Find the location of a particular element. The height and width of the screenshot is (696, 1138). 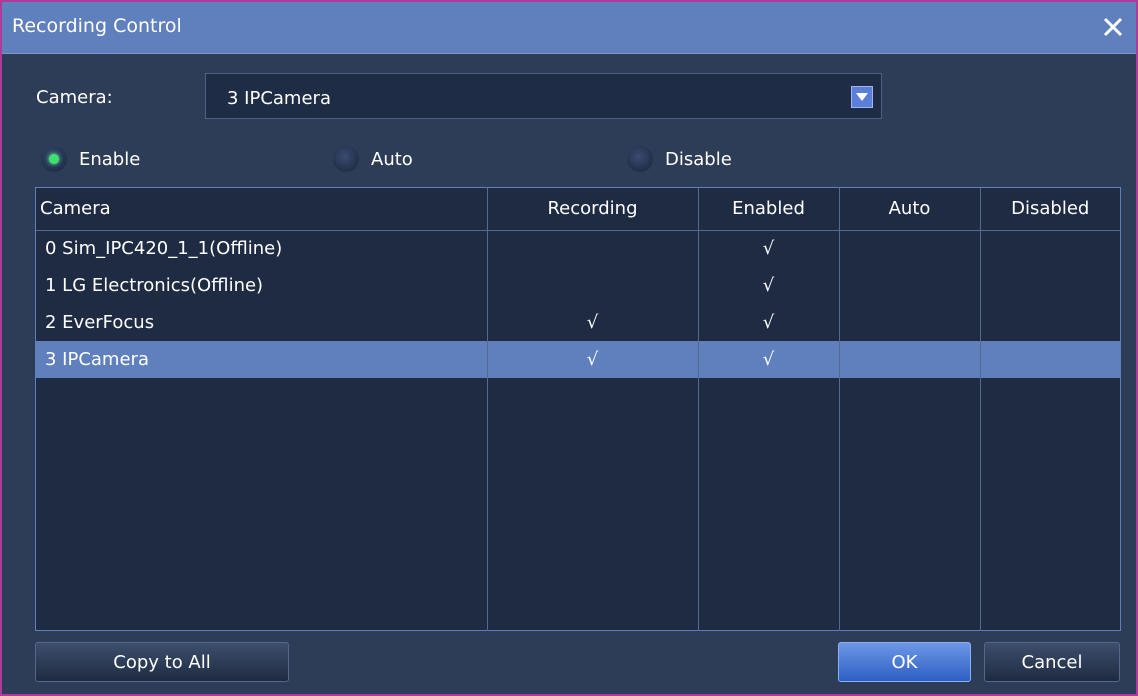

table-row-selected: 3 IPCamera √ √ is located at coordinates (578, 359).